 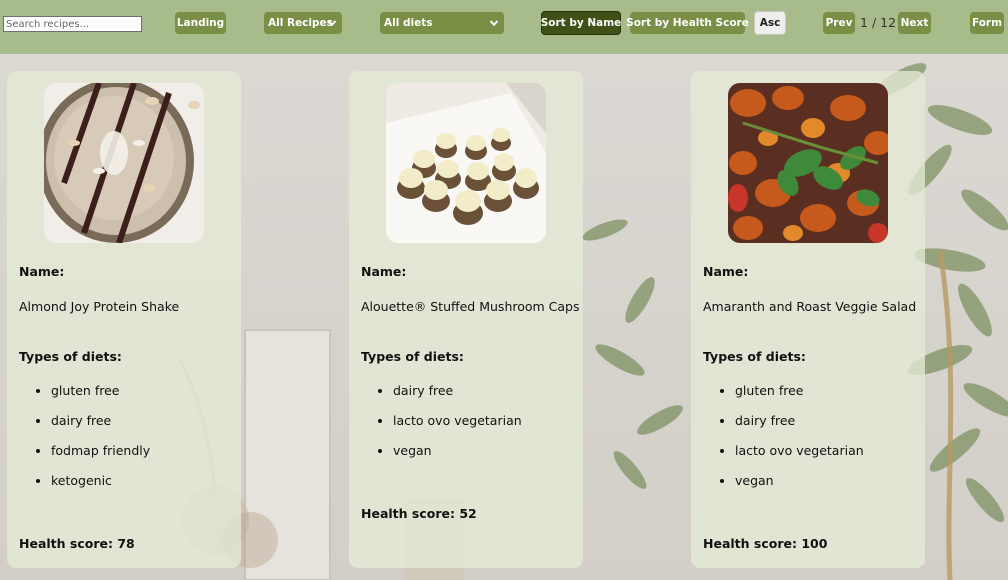 I want to click on protein-shake-photo, so click(x=124, y=163).